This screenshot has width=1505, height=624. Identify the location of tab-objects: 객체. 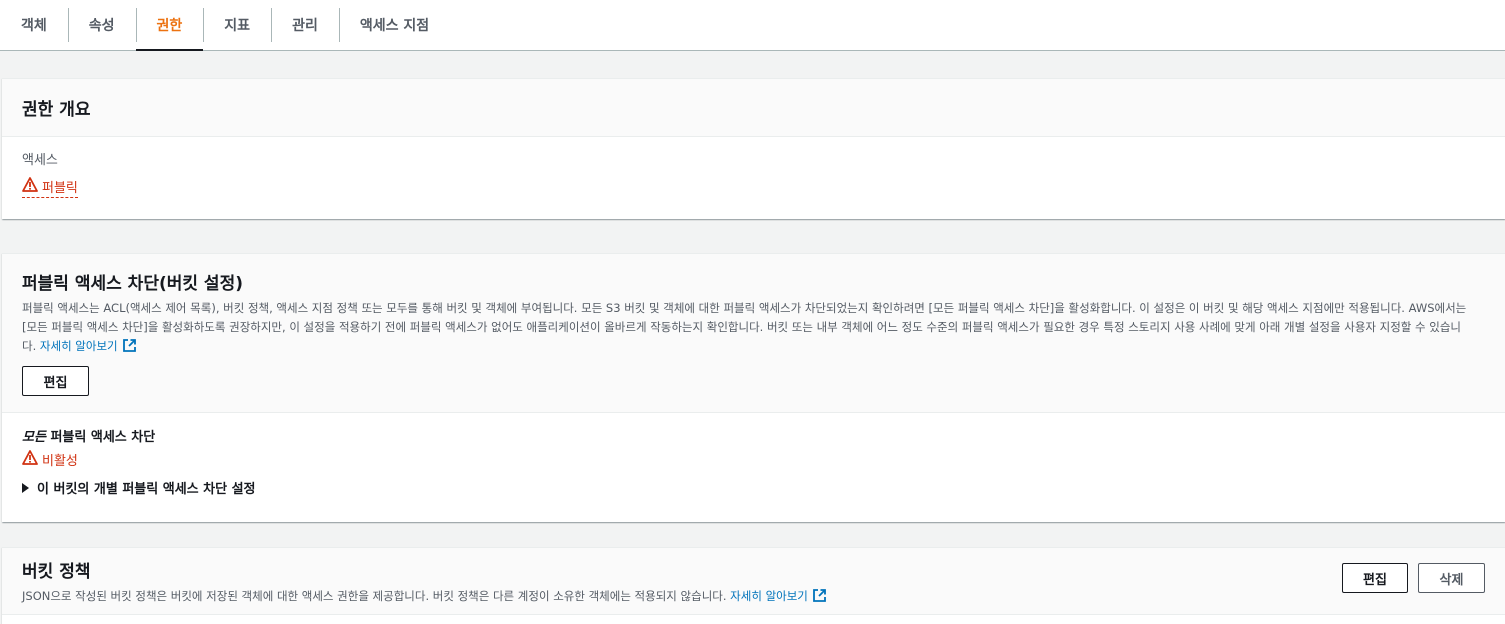
(34, 25).